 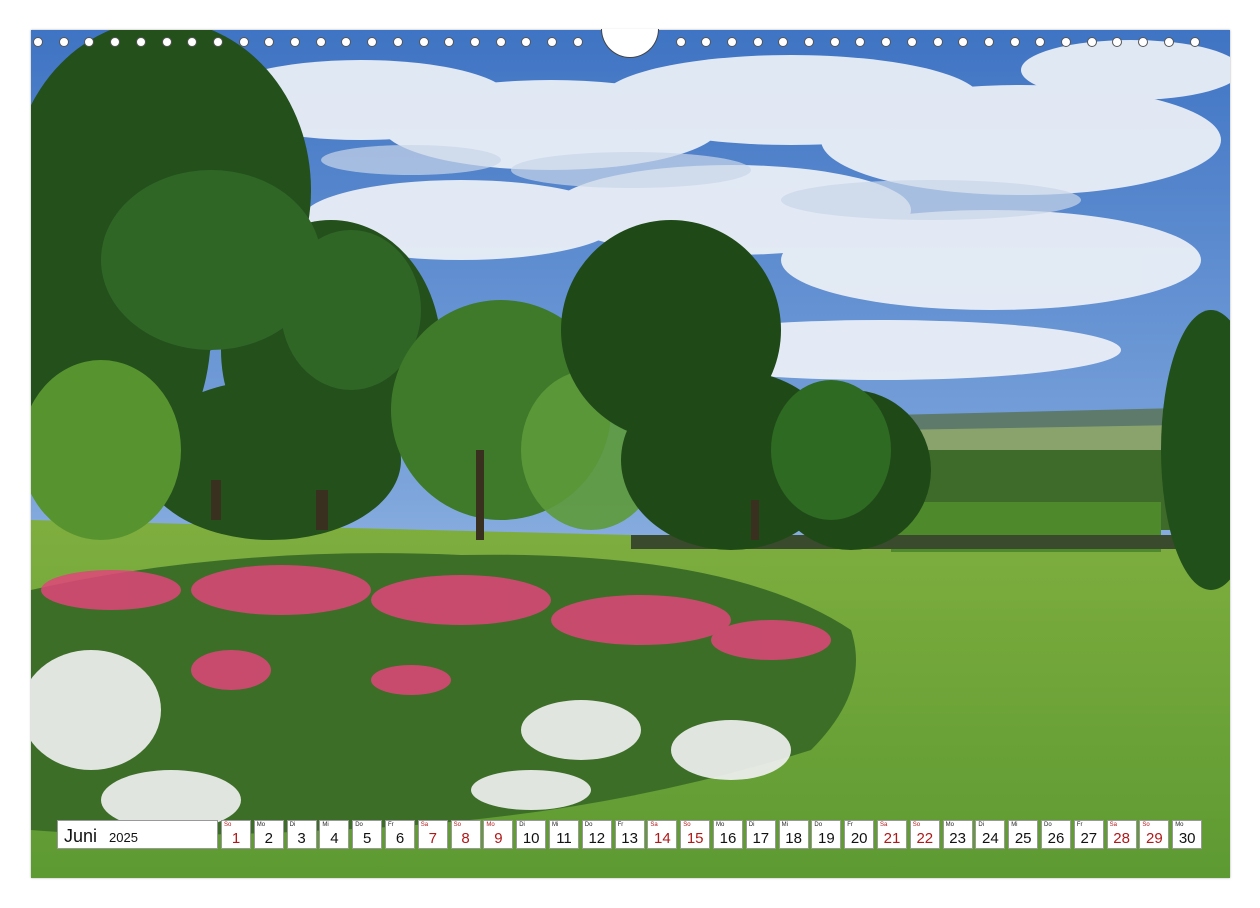 I want to click on day-cell: Mi 25, so click(x=1023, y=834).